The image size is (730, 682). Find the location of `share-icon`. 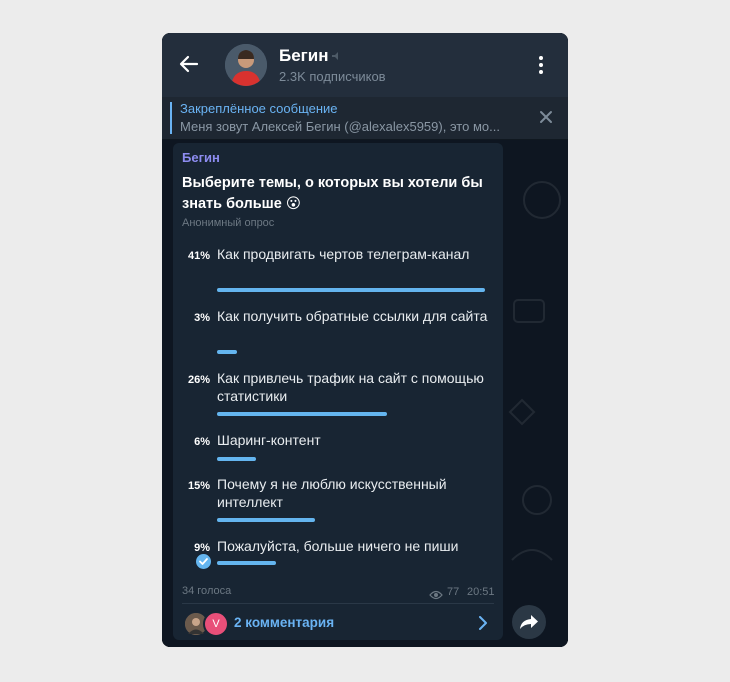

share-icon is located at coordinates (529, 622).